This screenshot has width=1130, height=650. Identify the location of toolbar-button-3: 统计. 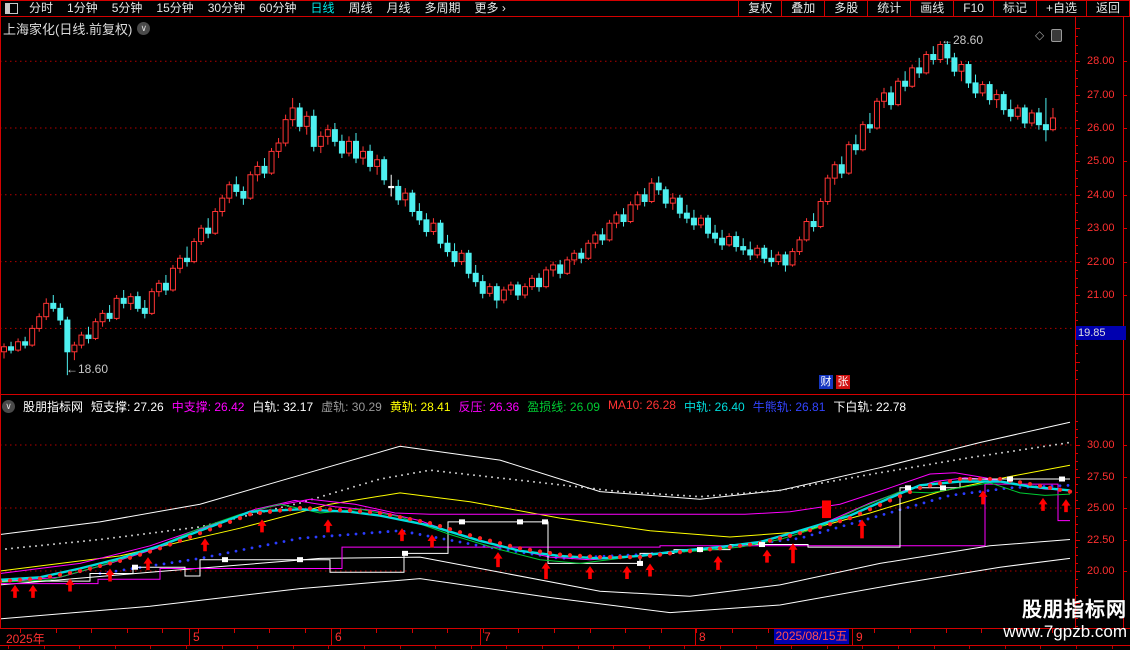
(888, 8).